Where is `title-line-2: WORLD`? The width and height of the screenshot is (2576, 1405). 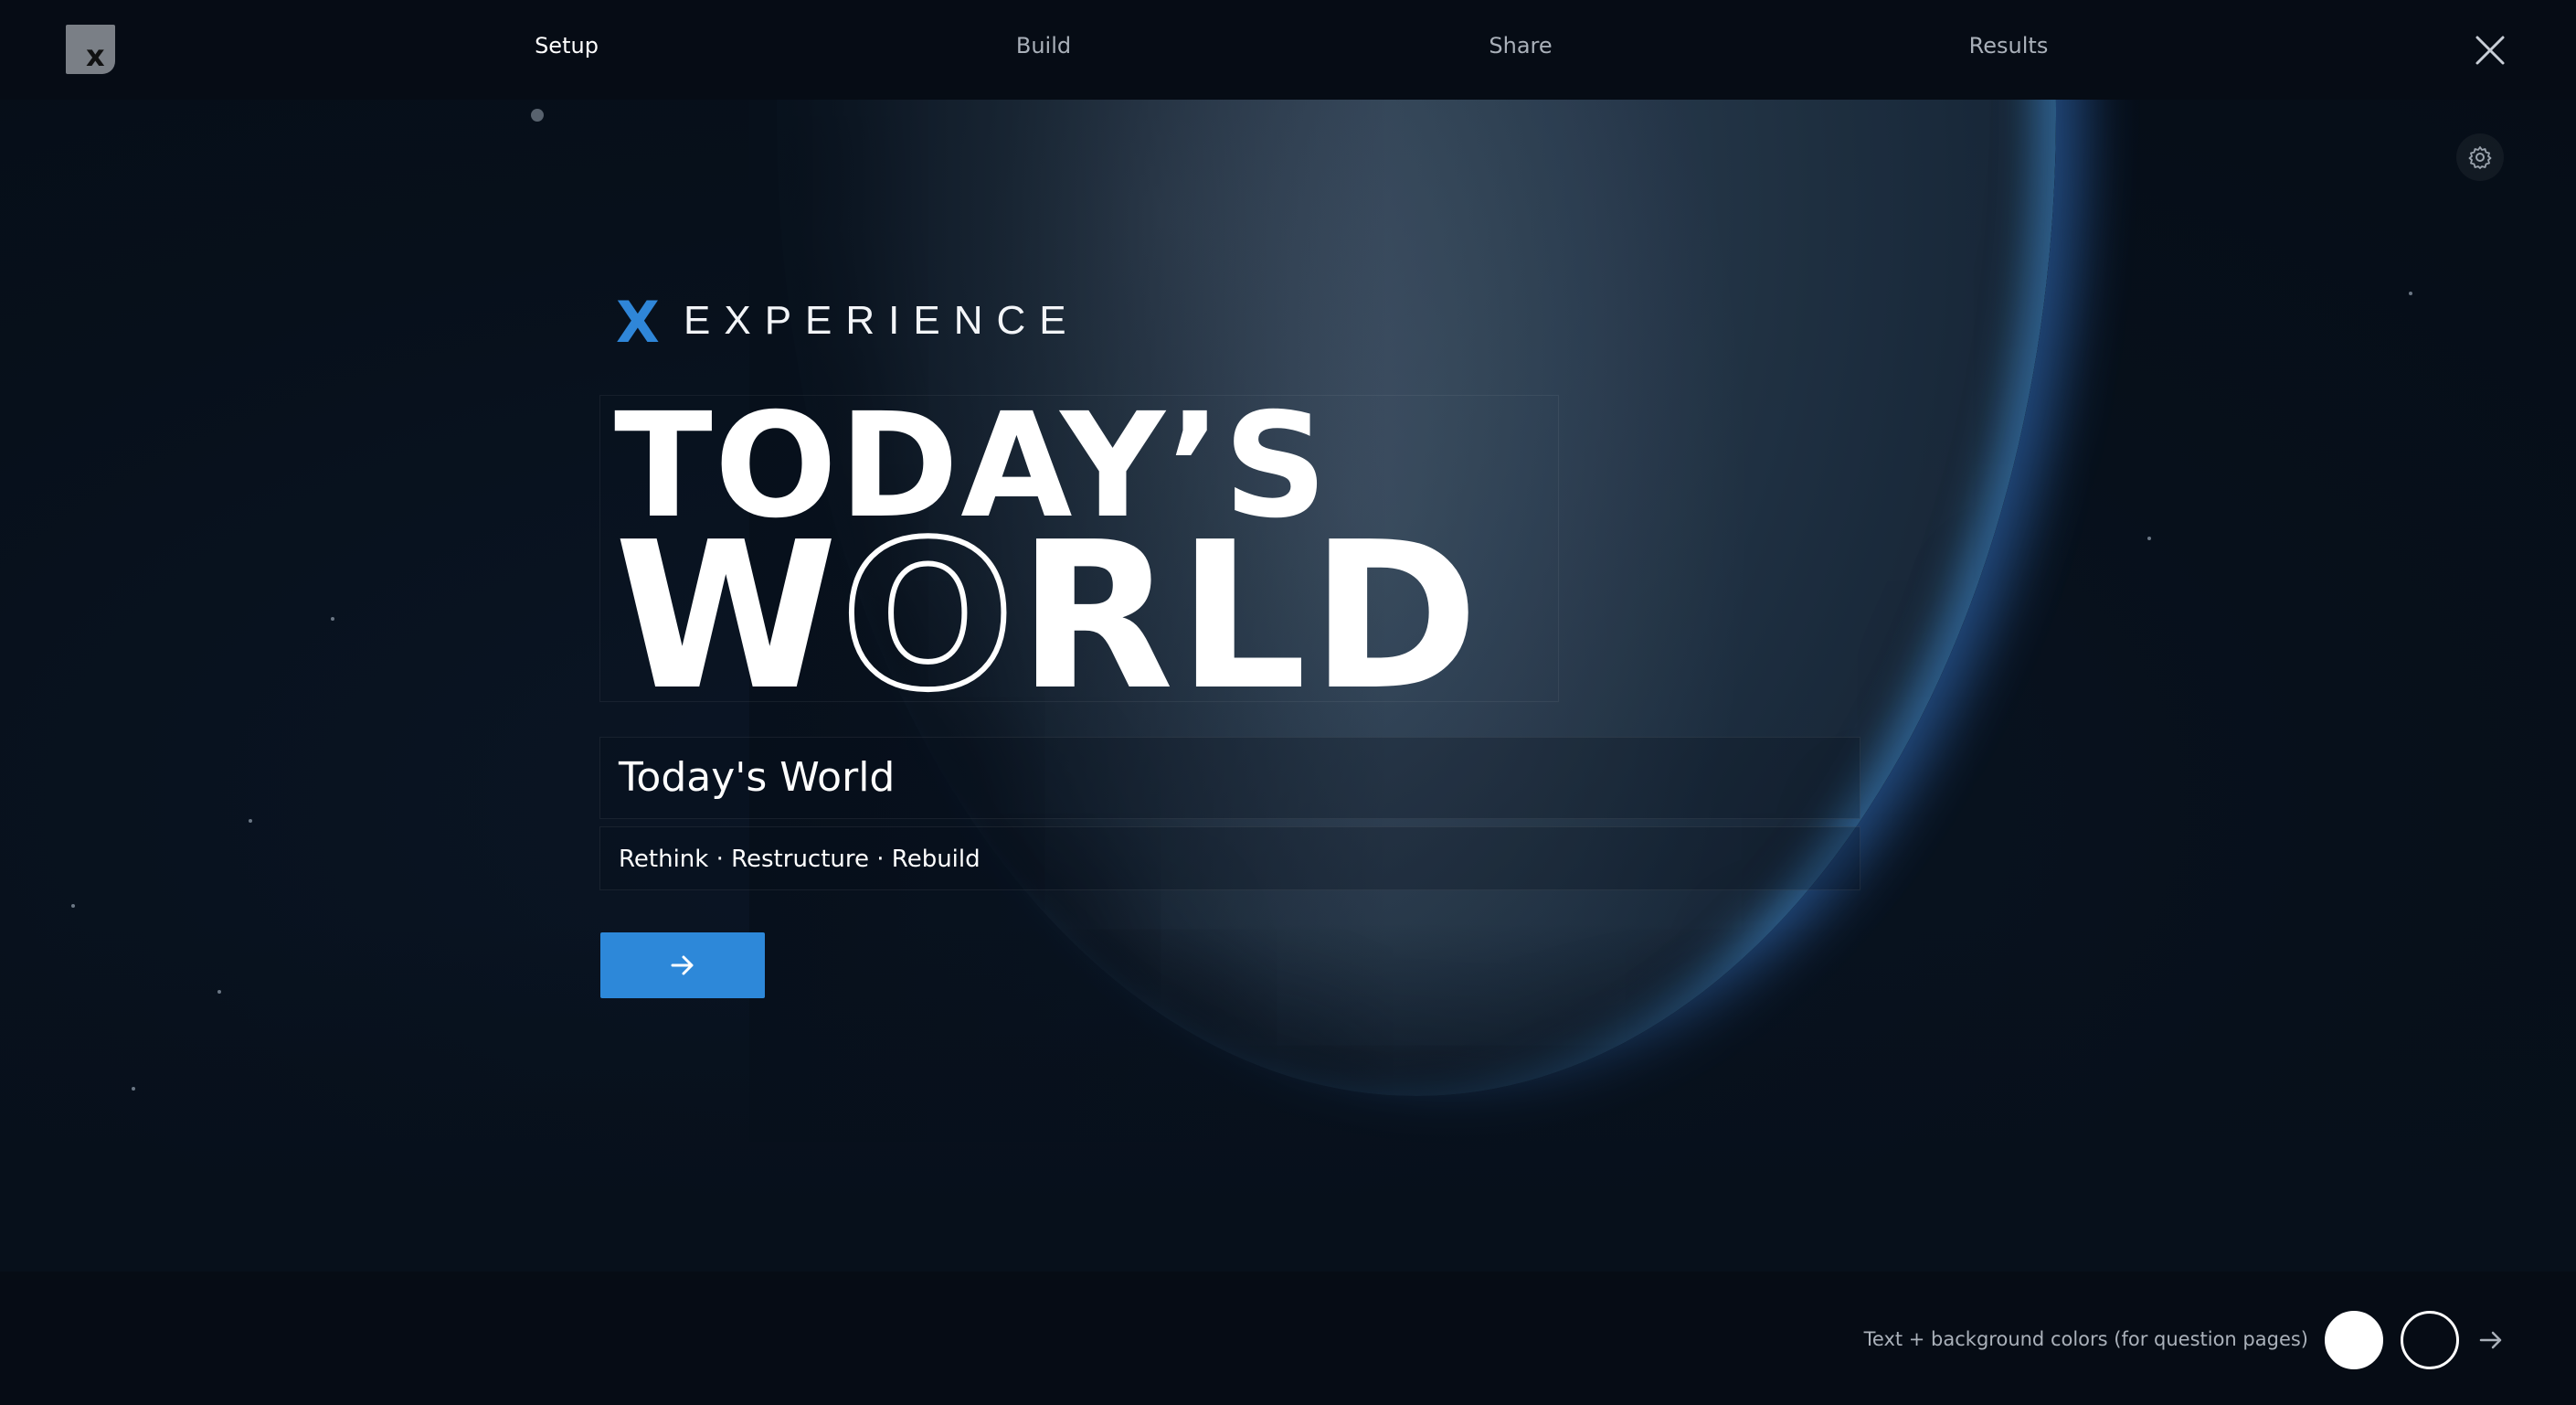
title-line-2: WORLD is located at coordinates (1048, 617).